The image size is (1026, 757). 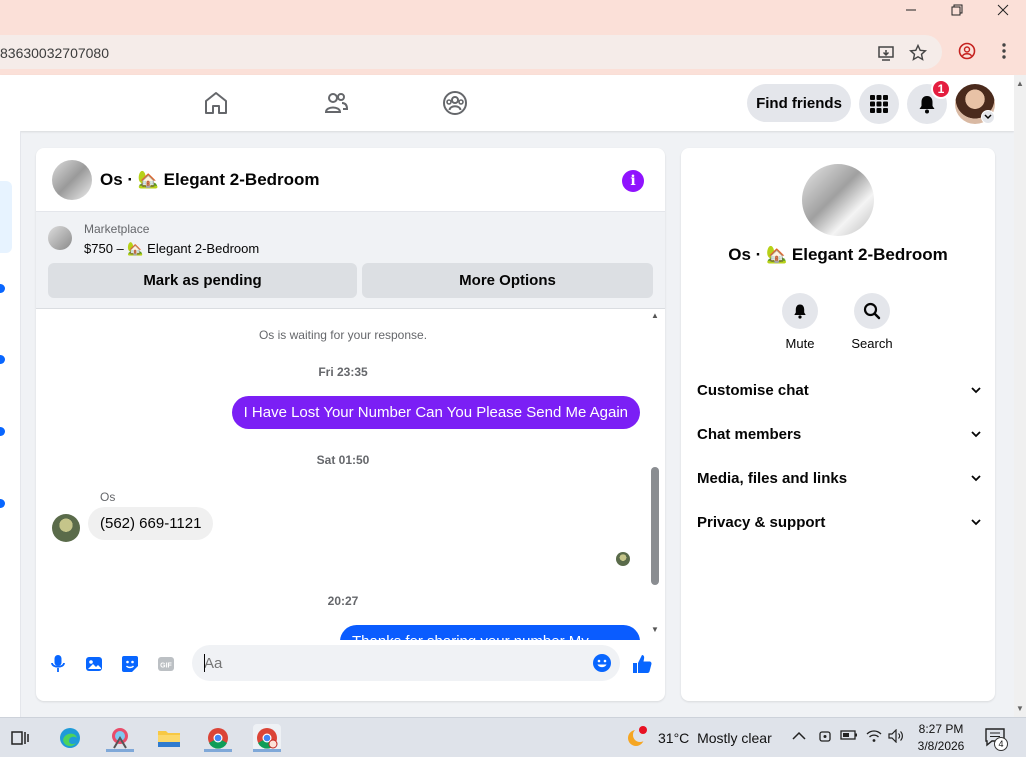 I want to click on volume-icon, so click(x=896, y=737).